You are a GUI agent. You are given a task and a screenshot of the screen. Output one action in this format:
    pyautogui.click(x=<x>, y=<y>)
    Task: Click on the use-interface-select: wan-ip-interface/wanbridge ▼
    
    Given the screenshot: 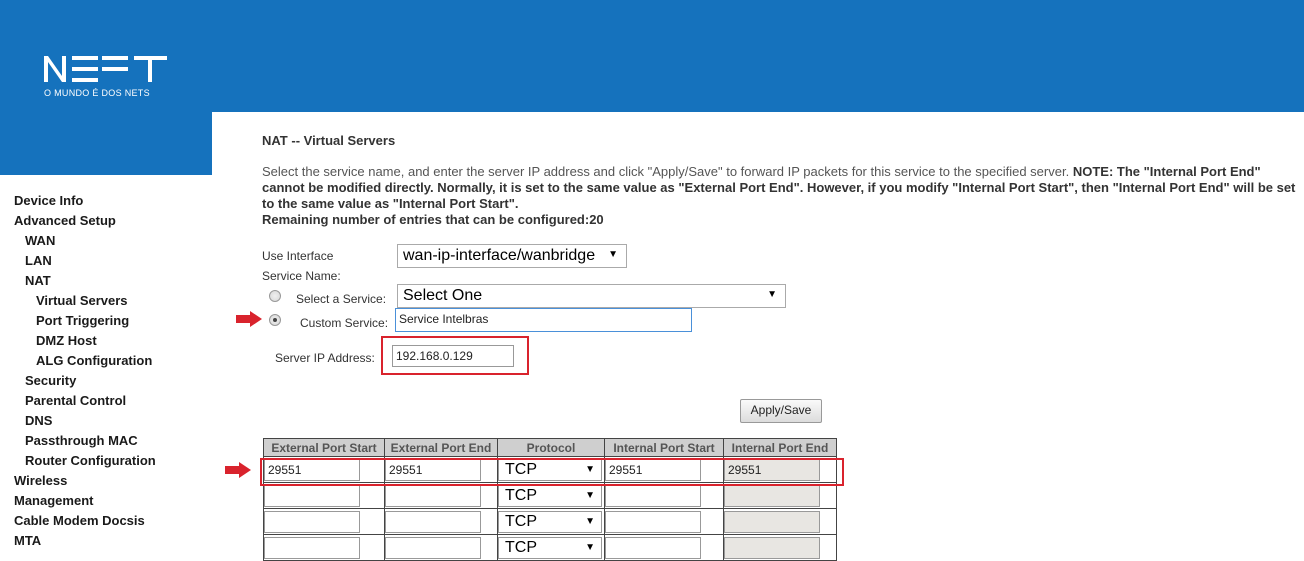 What is the action you would take?
    pyautogui.click(x=512, y=256)
    